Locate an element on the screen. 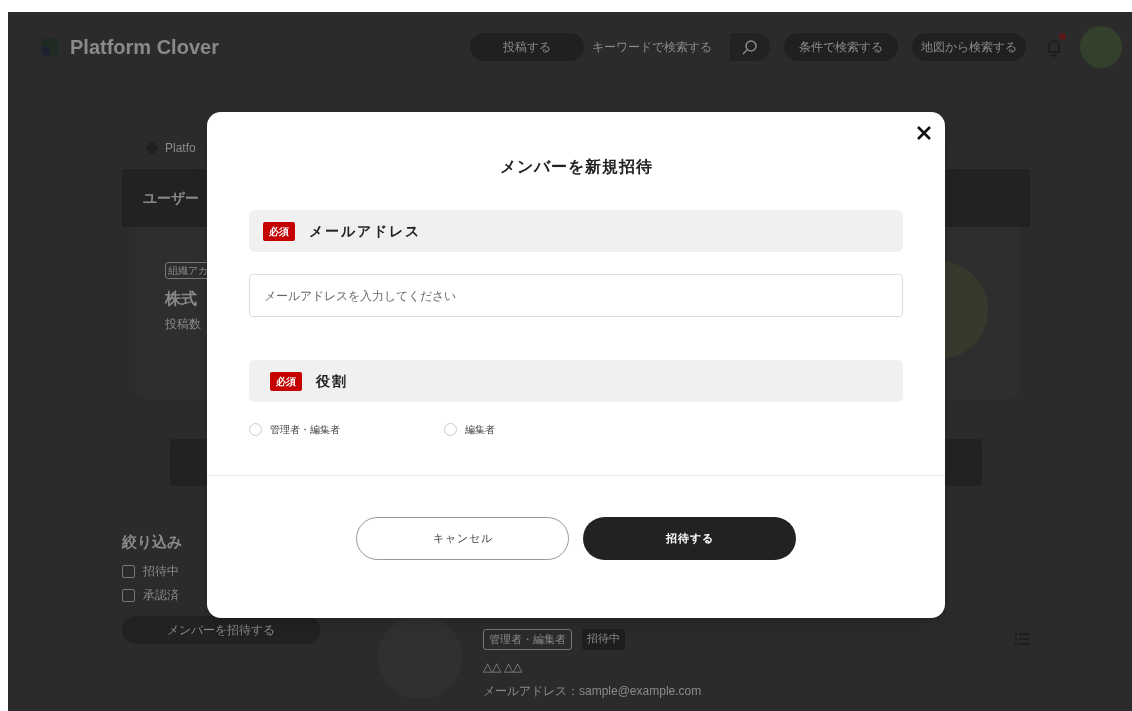  breadcrumb-link: Platfo is located at coordinates (180, 148).